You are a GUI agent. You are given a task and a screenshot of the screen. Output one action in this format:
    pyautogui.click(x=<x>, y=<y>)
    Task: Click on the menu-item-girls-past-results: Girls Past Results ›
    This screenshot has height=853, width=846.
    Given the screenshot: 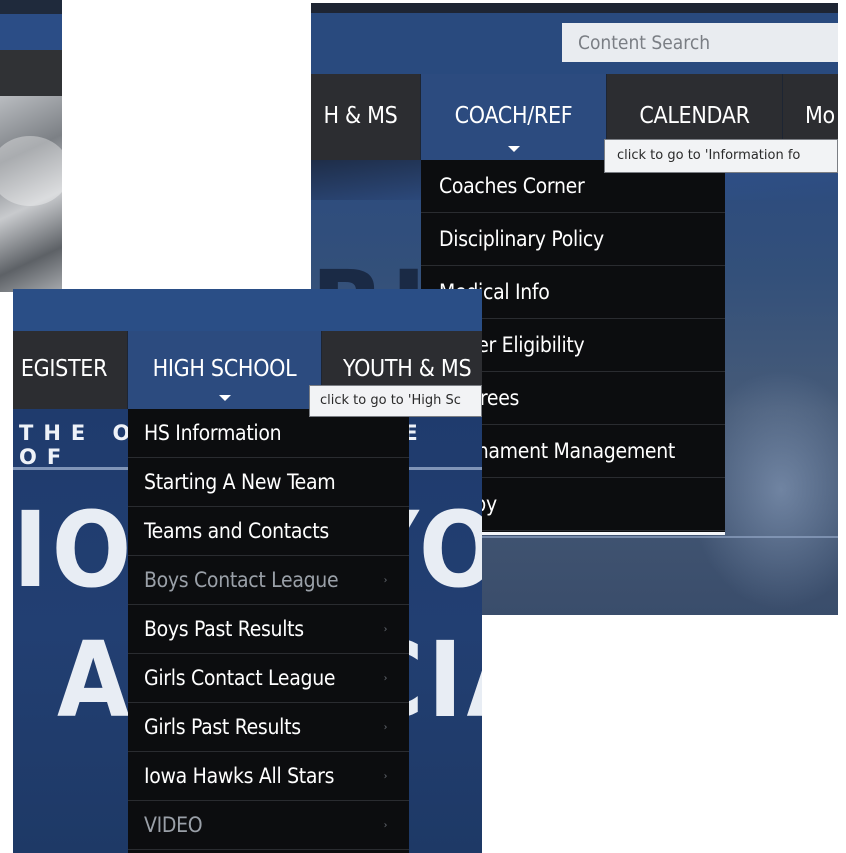 What is the action you would take?
    pyautogui.click(x=268, y=727)
    